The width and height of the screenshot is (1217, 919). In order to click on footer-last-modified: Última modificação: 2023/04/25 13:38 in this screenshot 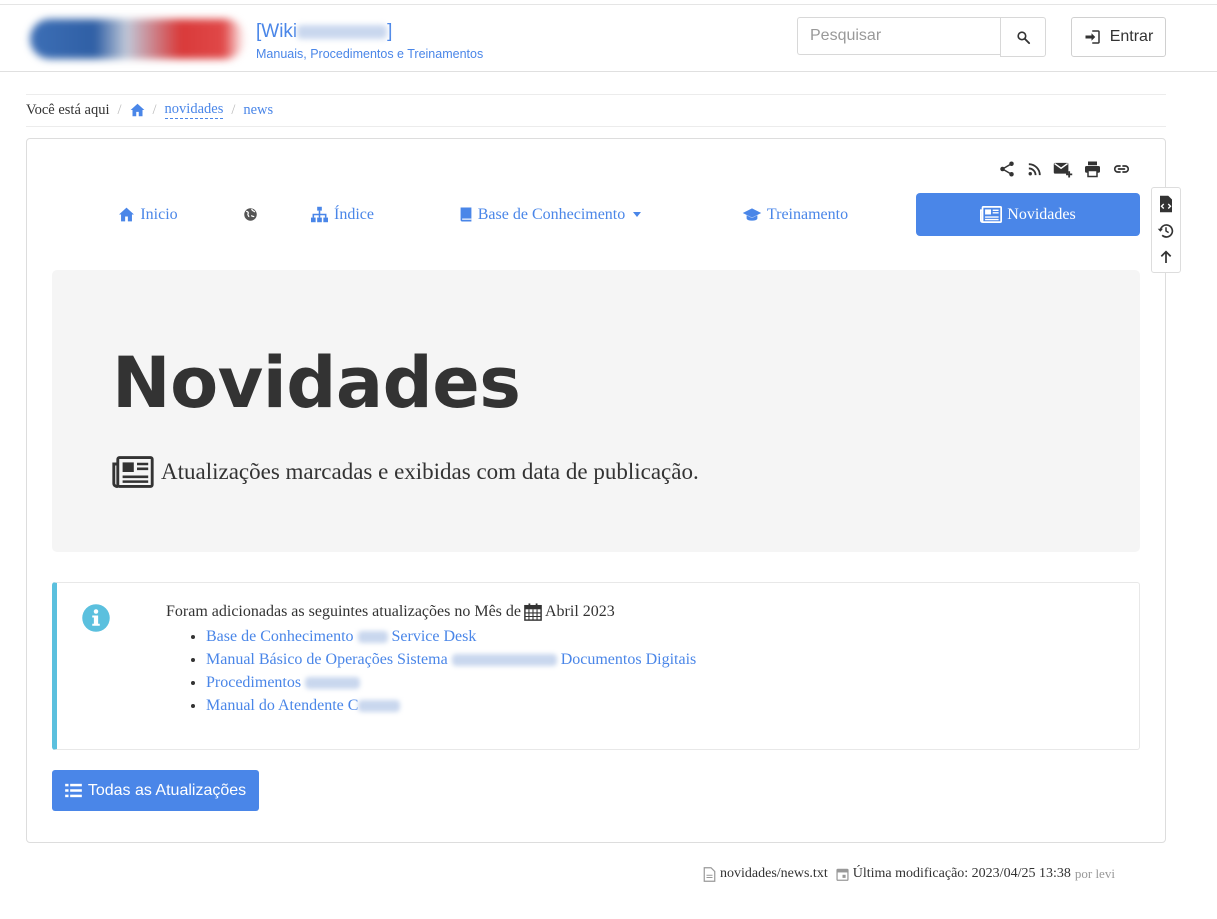, I will do `click(961, 873)`.